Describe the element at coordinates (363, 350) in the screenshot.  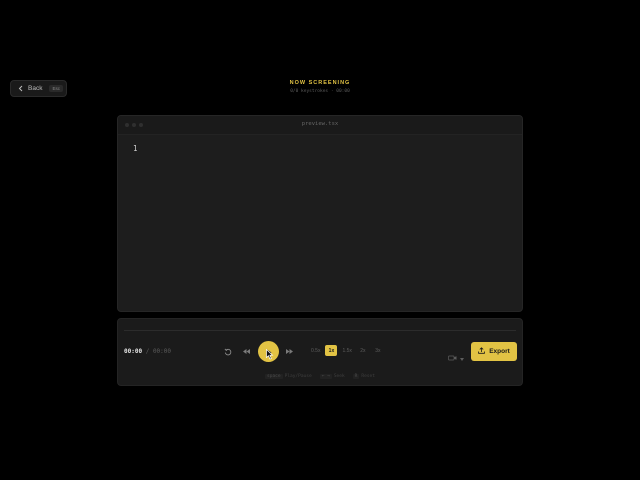
I see `speed-option-2x: 2x` at that location.